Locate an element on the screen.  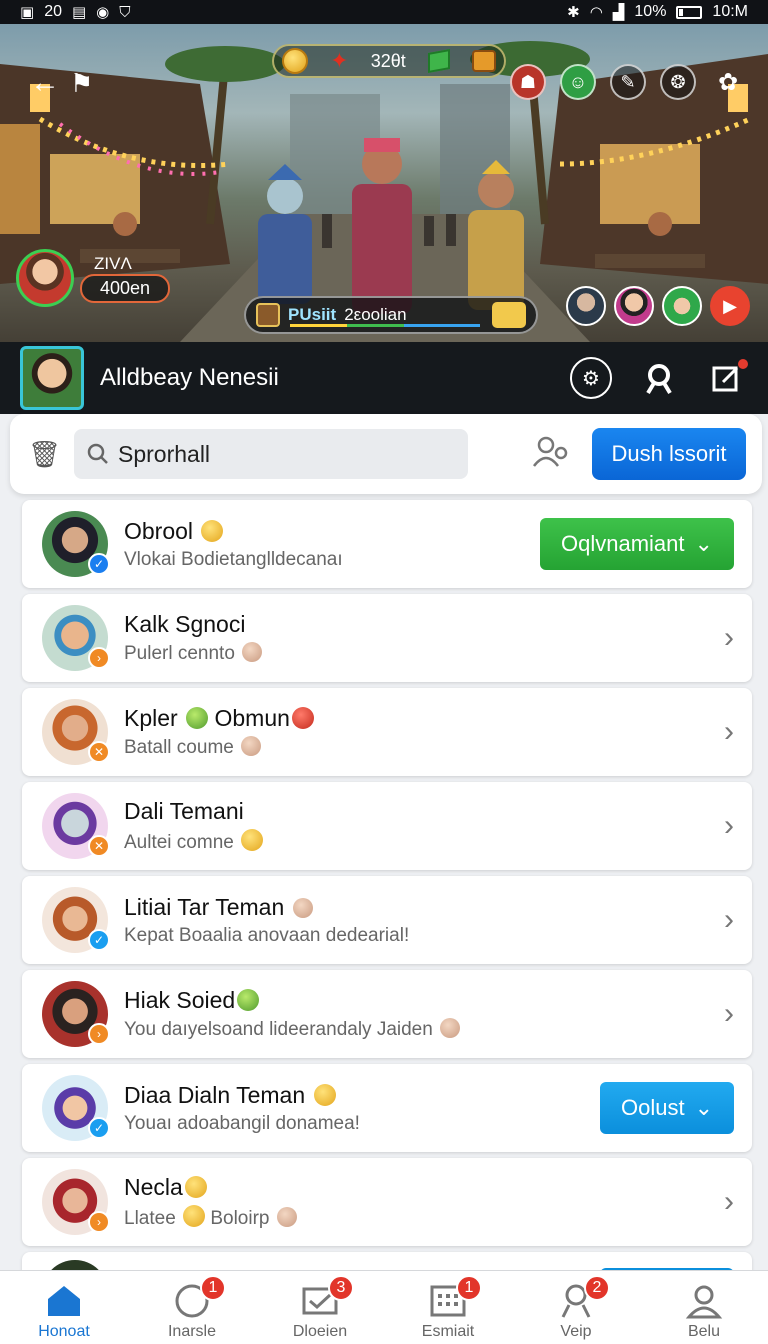
search-card: 🗑︎ Dush Ɩssorit is located at coordinates (386, 454).